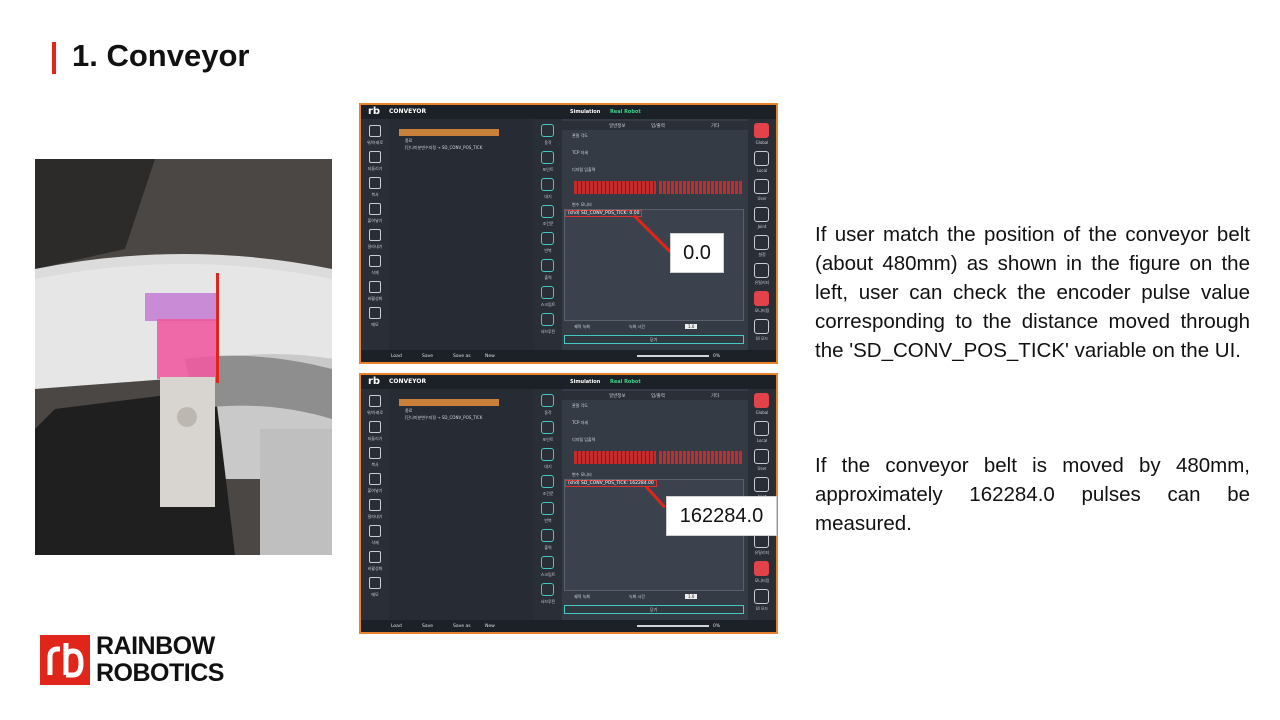  Describe the element at coordinates (375, 594) in the screenshot. I see `tool-label: 메모` at that location.